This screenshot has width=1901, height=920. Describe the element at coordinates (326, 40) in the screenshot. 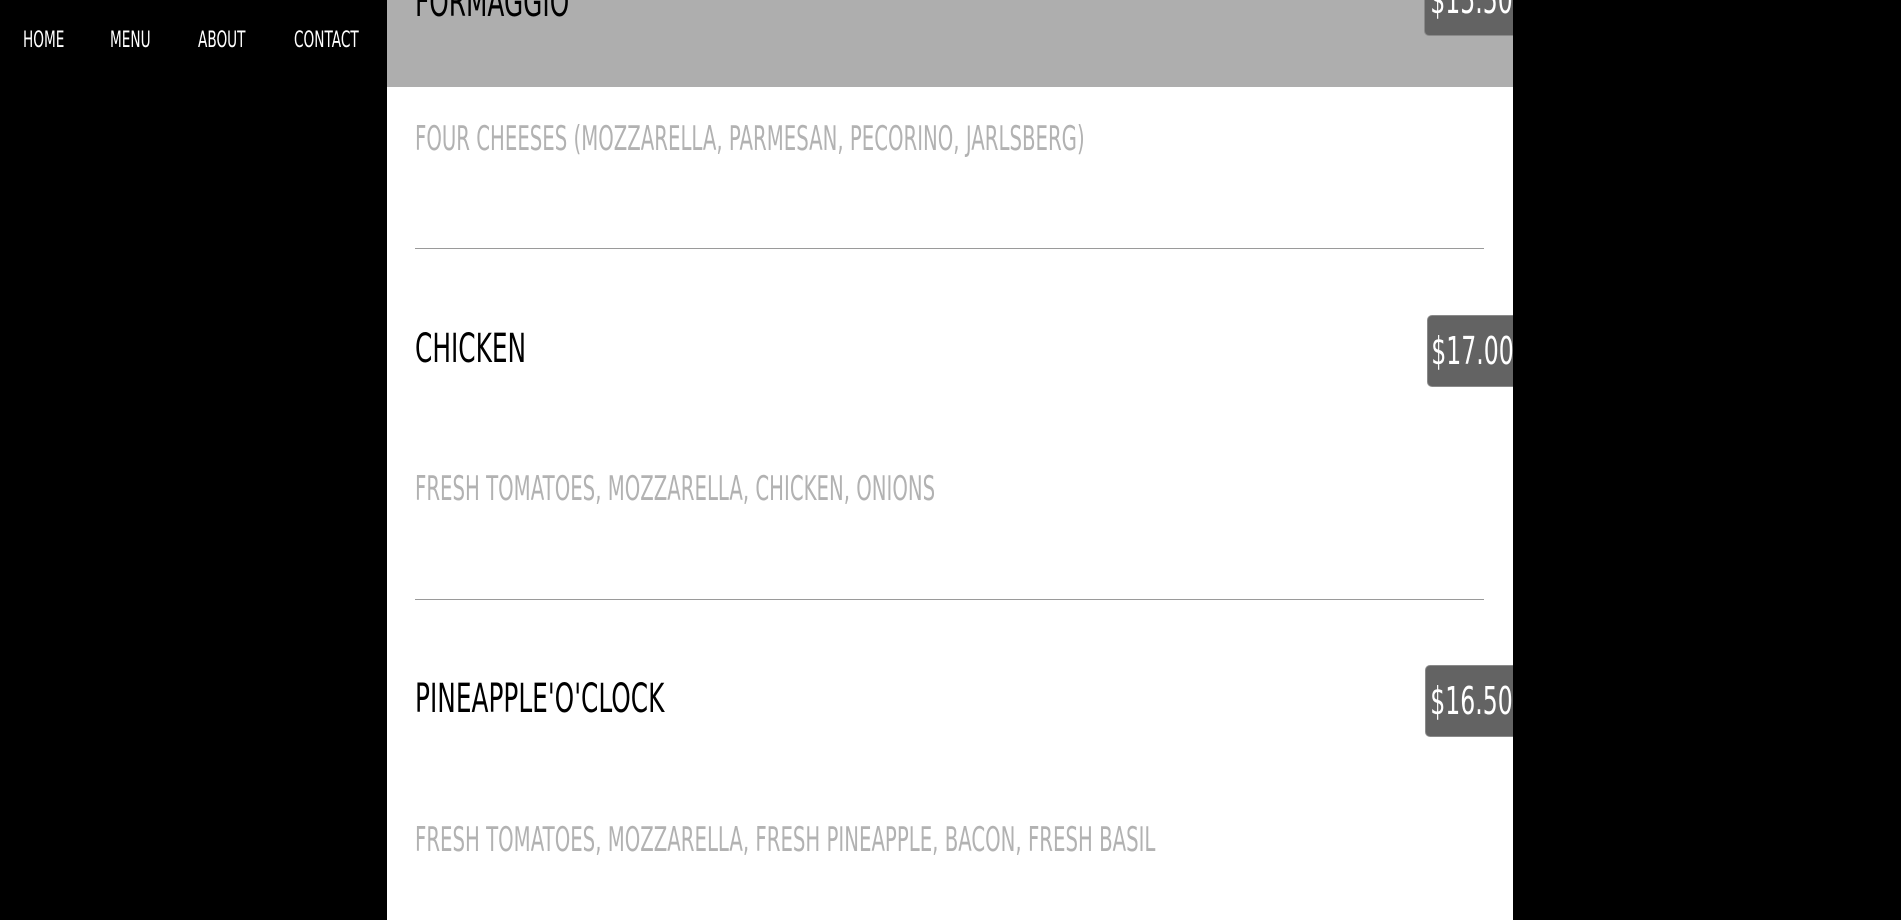

I see `nav-link-contact: CONTACT` at that location.